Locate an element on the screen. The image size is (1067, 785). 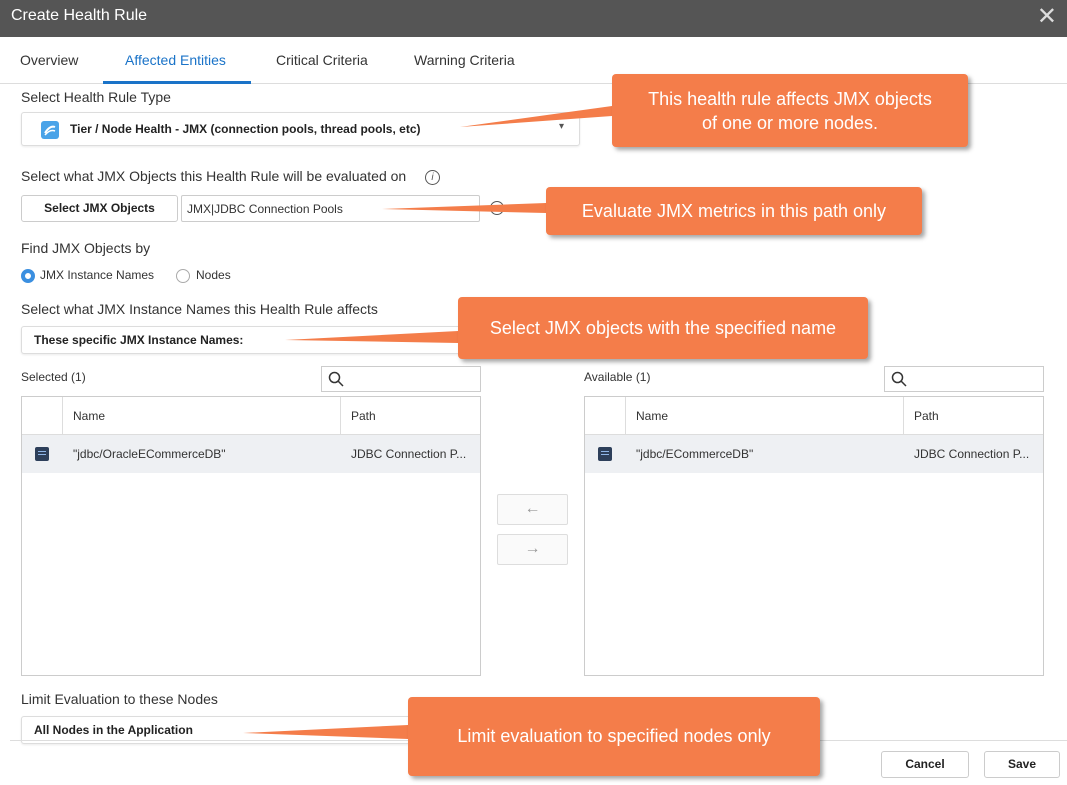
callout-text: This health rule affects JMX objects is located at coordinates (790, 99).